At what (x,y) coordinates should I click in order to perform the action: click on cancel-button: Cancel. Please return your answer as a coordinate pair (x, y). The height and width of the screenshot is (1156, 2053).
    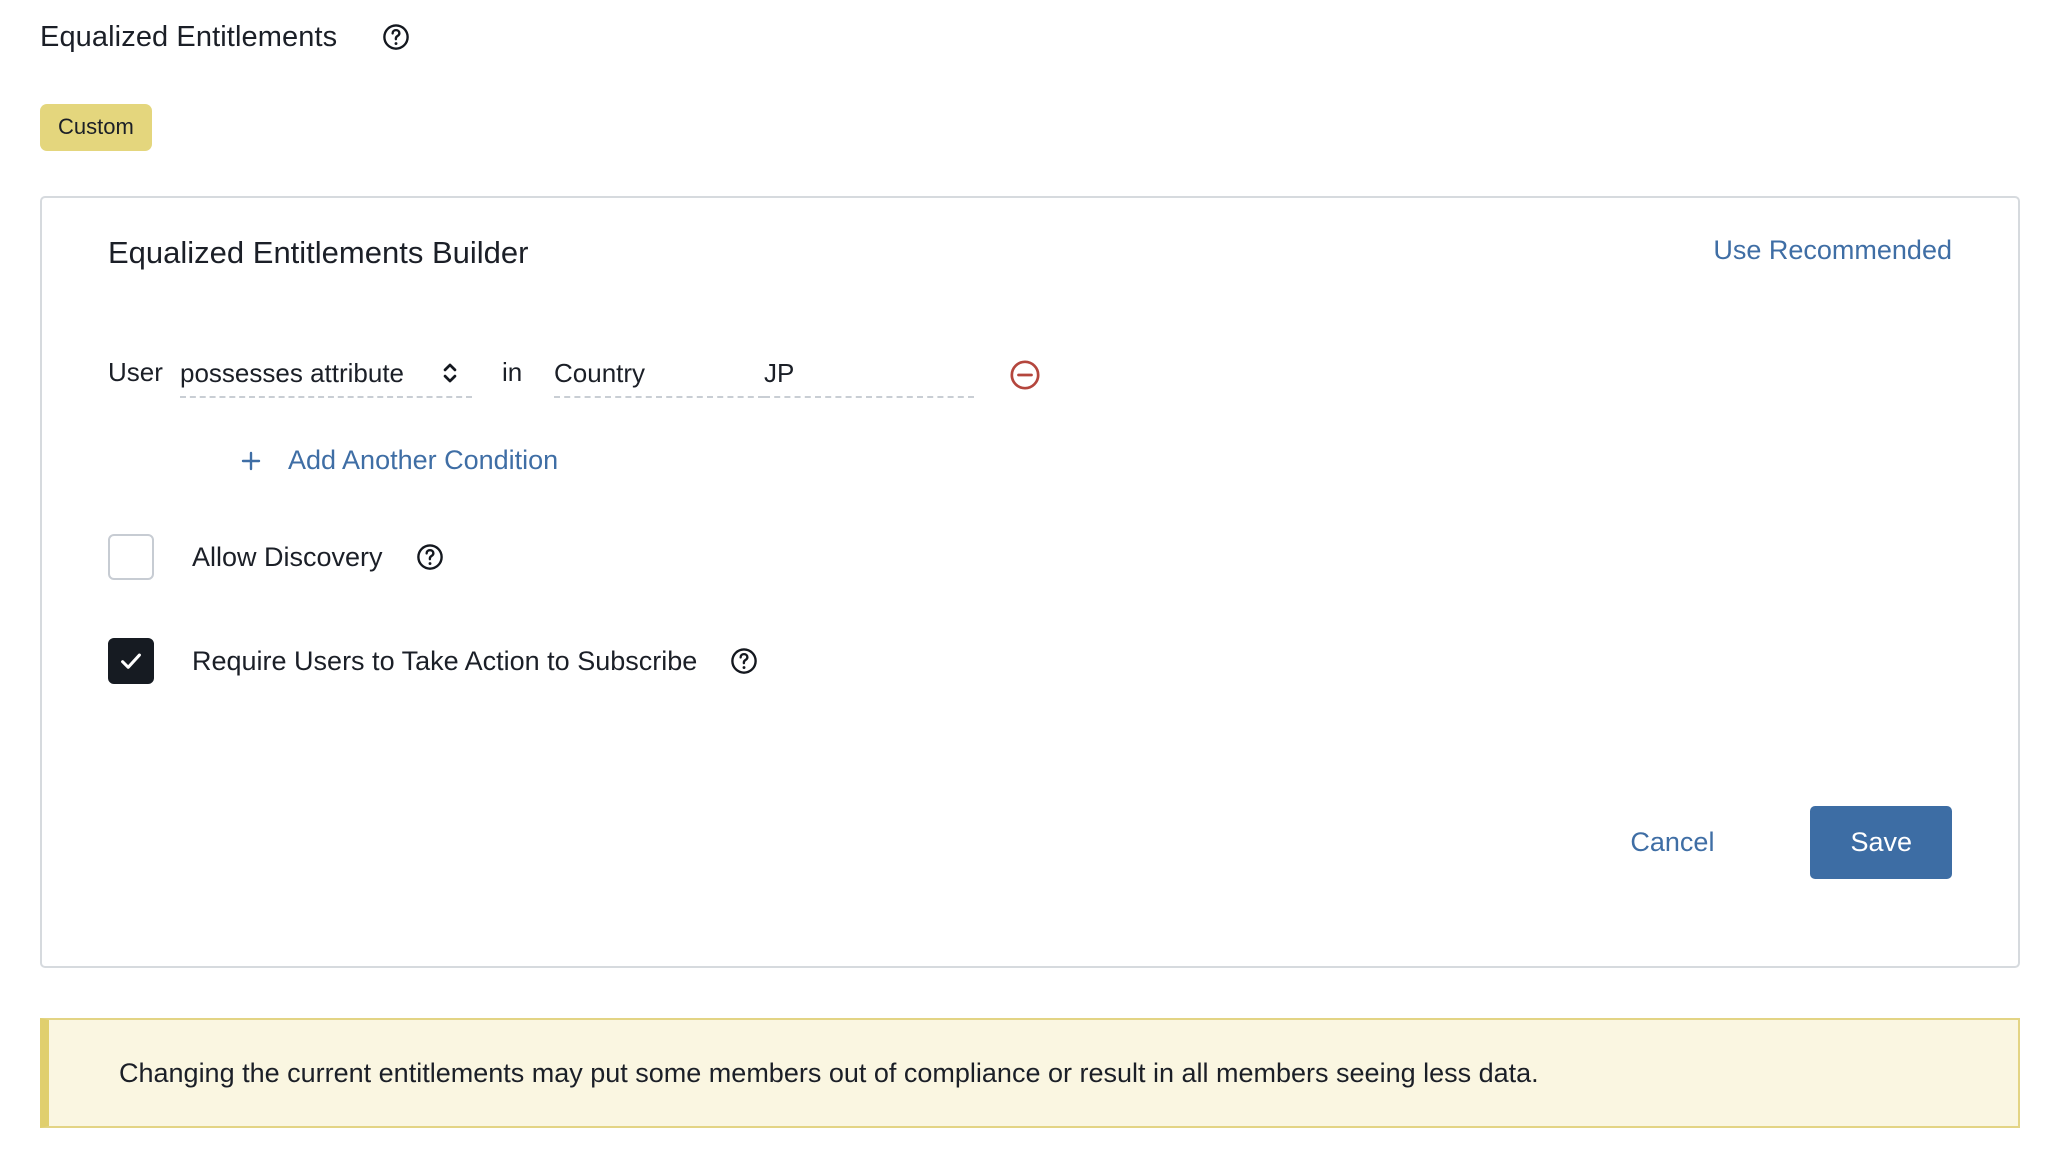
    Looking at the image, I should click on (1672, 842).